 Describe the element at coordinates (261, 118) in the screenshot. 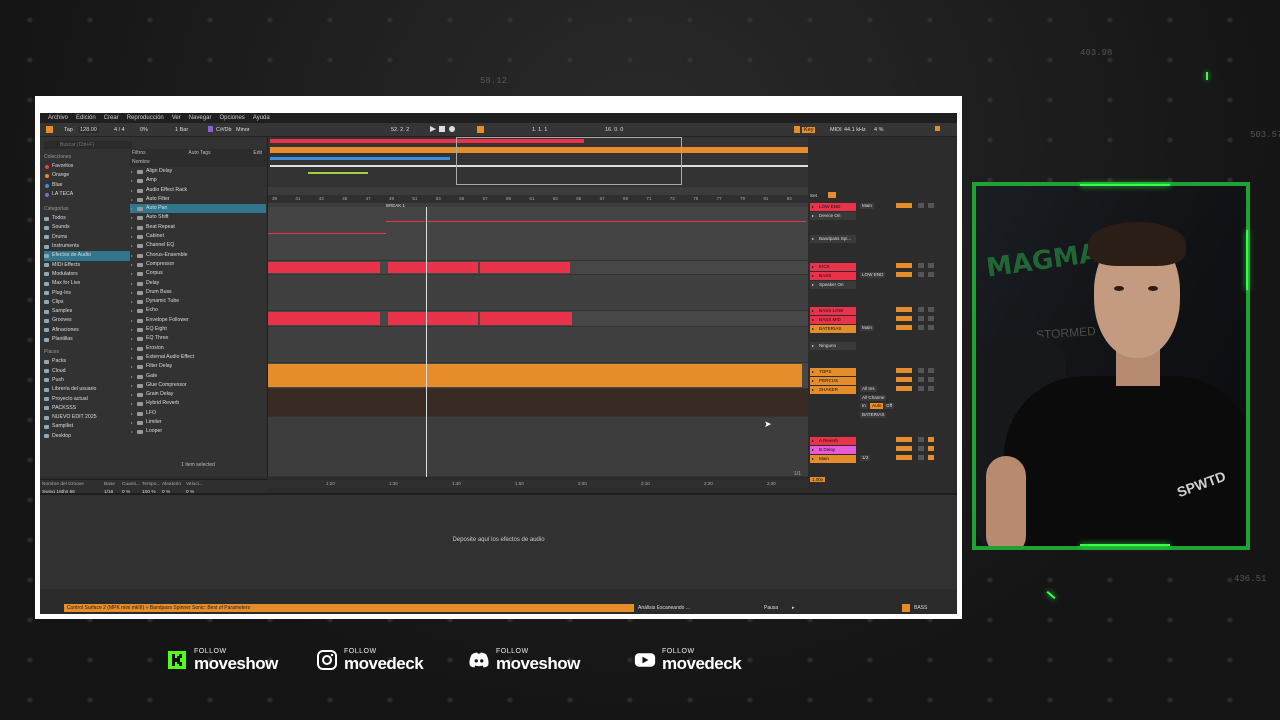

I see `menu-7: Ayuda` at that location.